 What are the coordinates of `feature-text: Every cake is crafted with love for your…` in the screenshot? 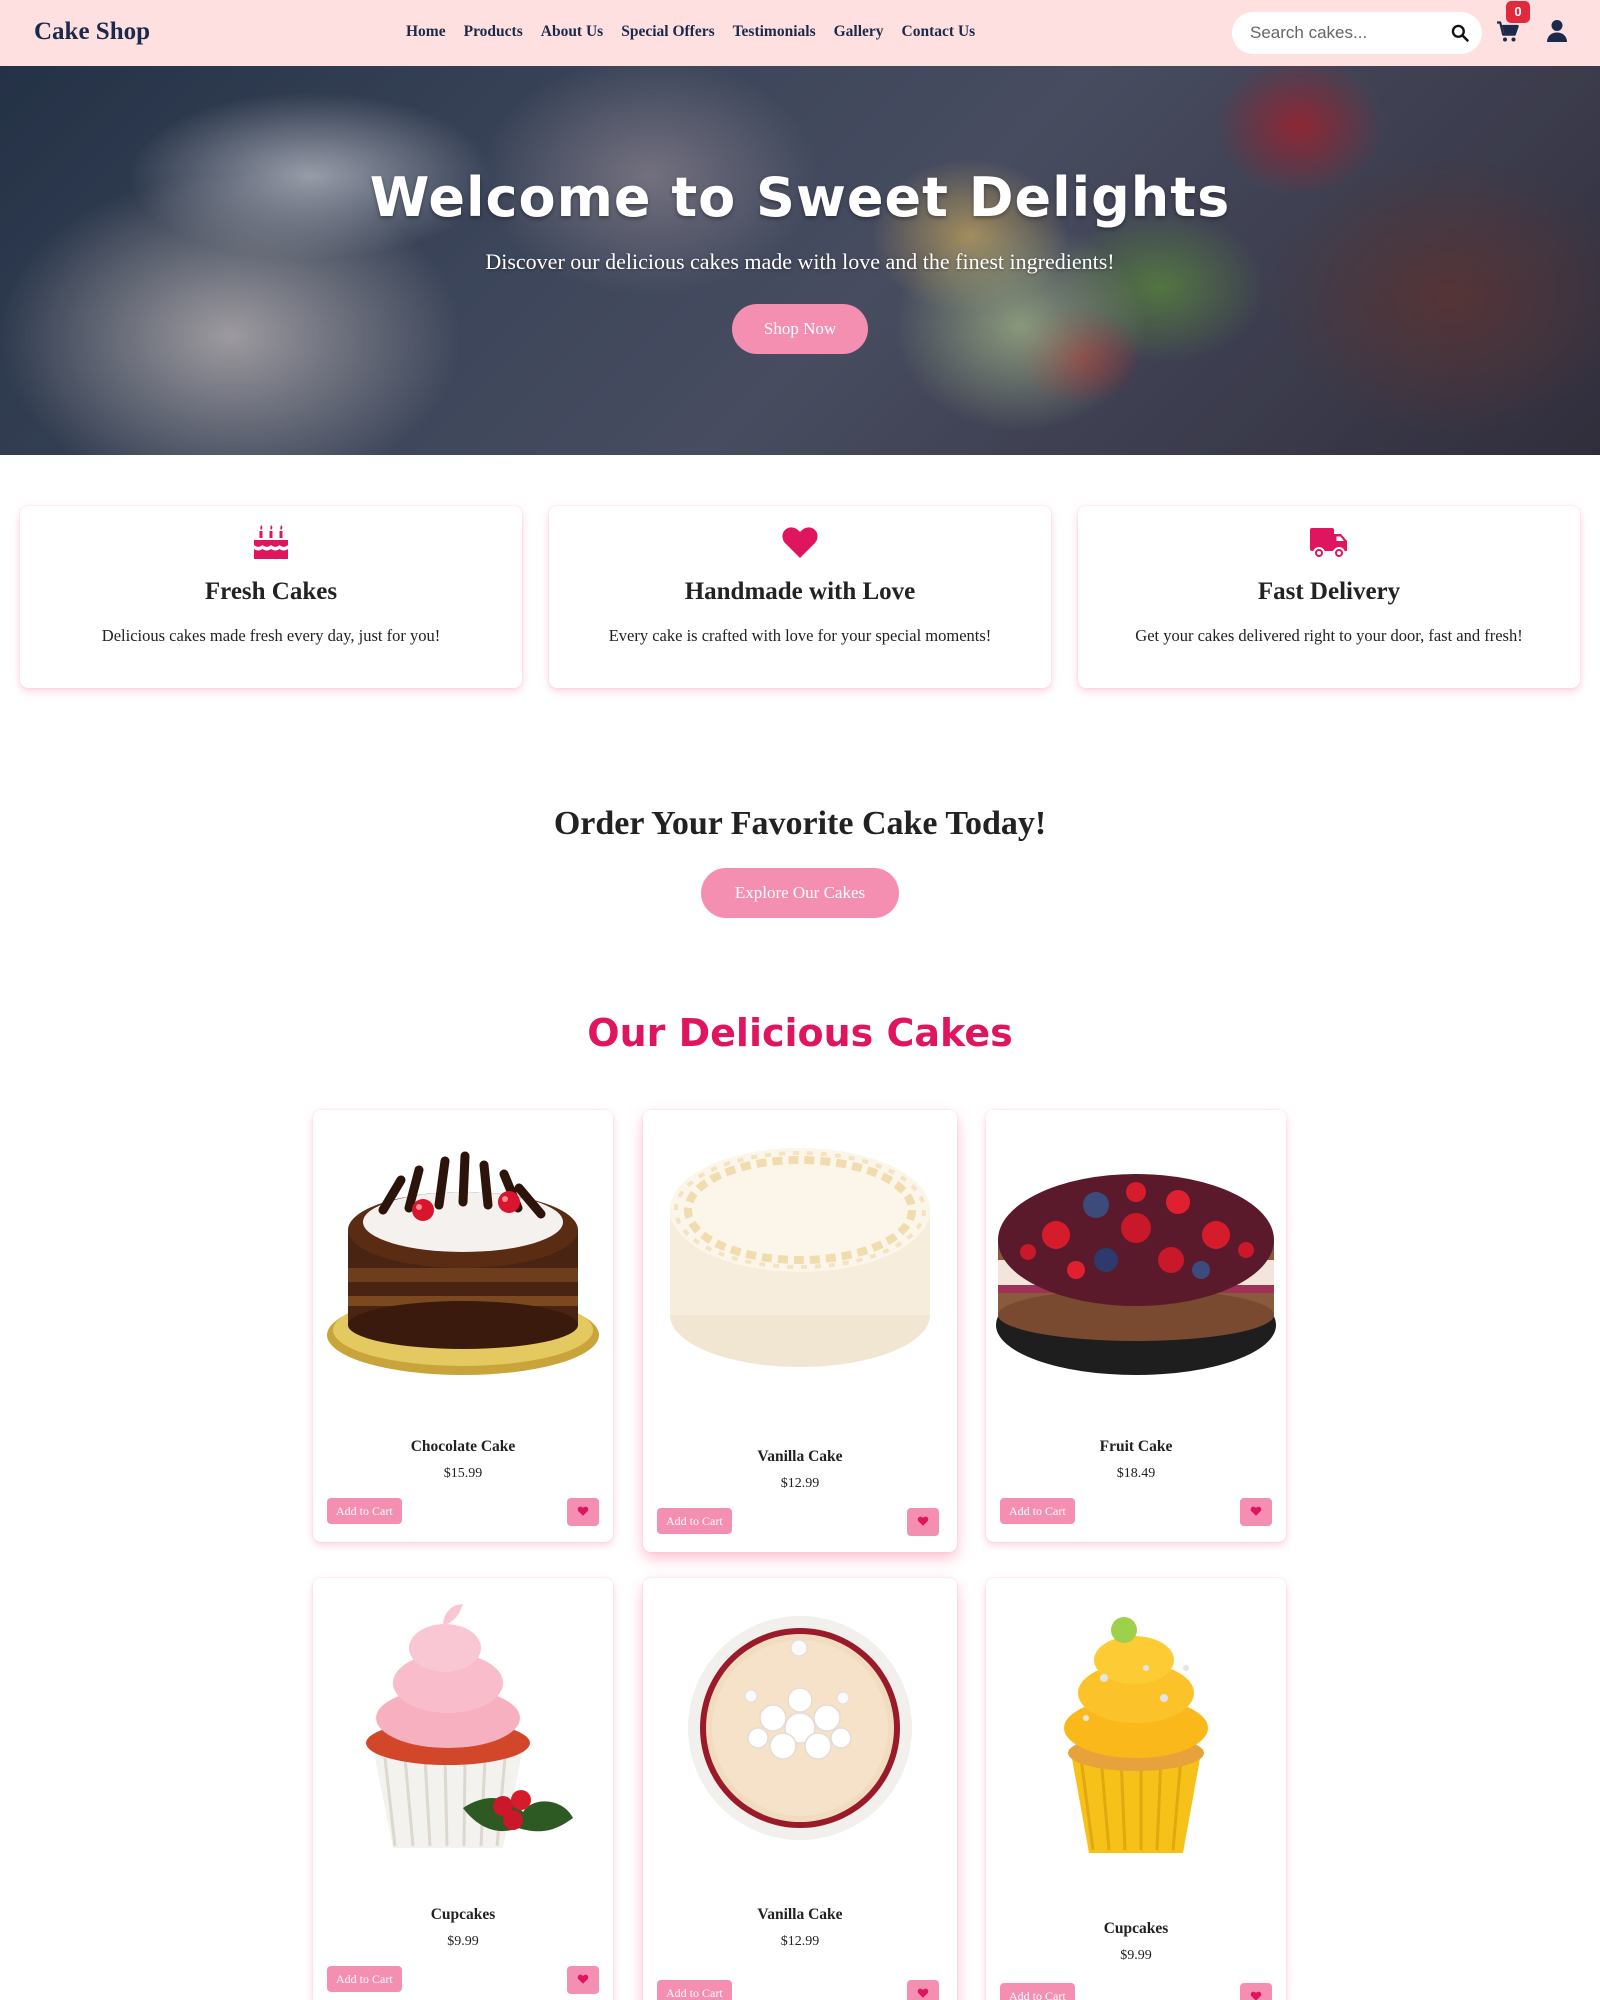 It's located at (800, 635).